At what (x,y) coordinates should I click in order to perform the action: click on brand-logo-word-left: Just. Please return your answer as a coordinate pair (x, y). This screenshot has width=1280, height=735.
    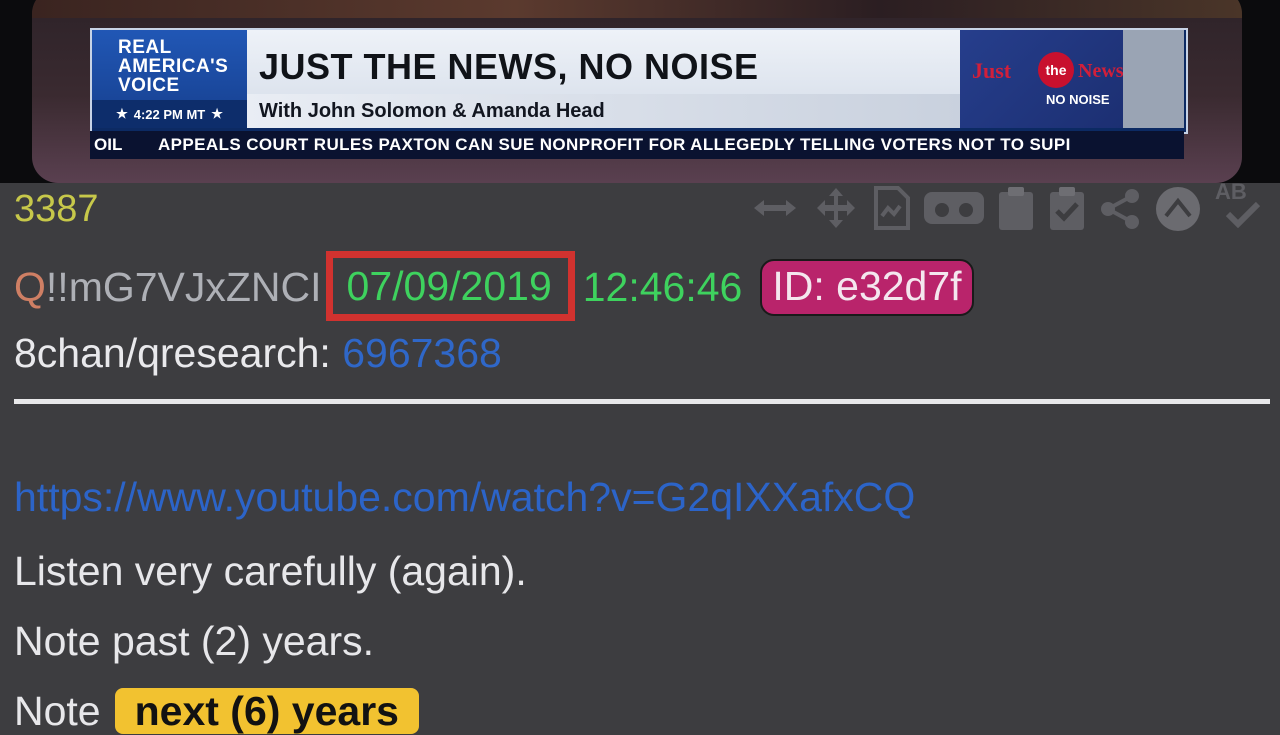
    Looking at the image, I should click on (992, 70).